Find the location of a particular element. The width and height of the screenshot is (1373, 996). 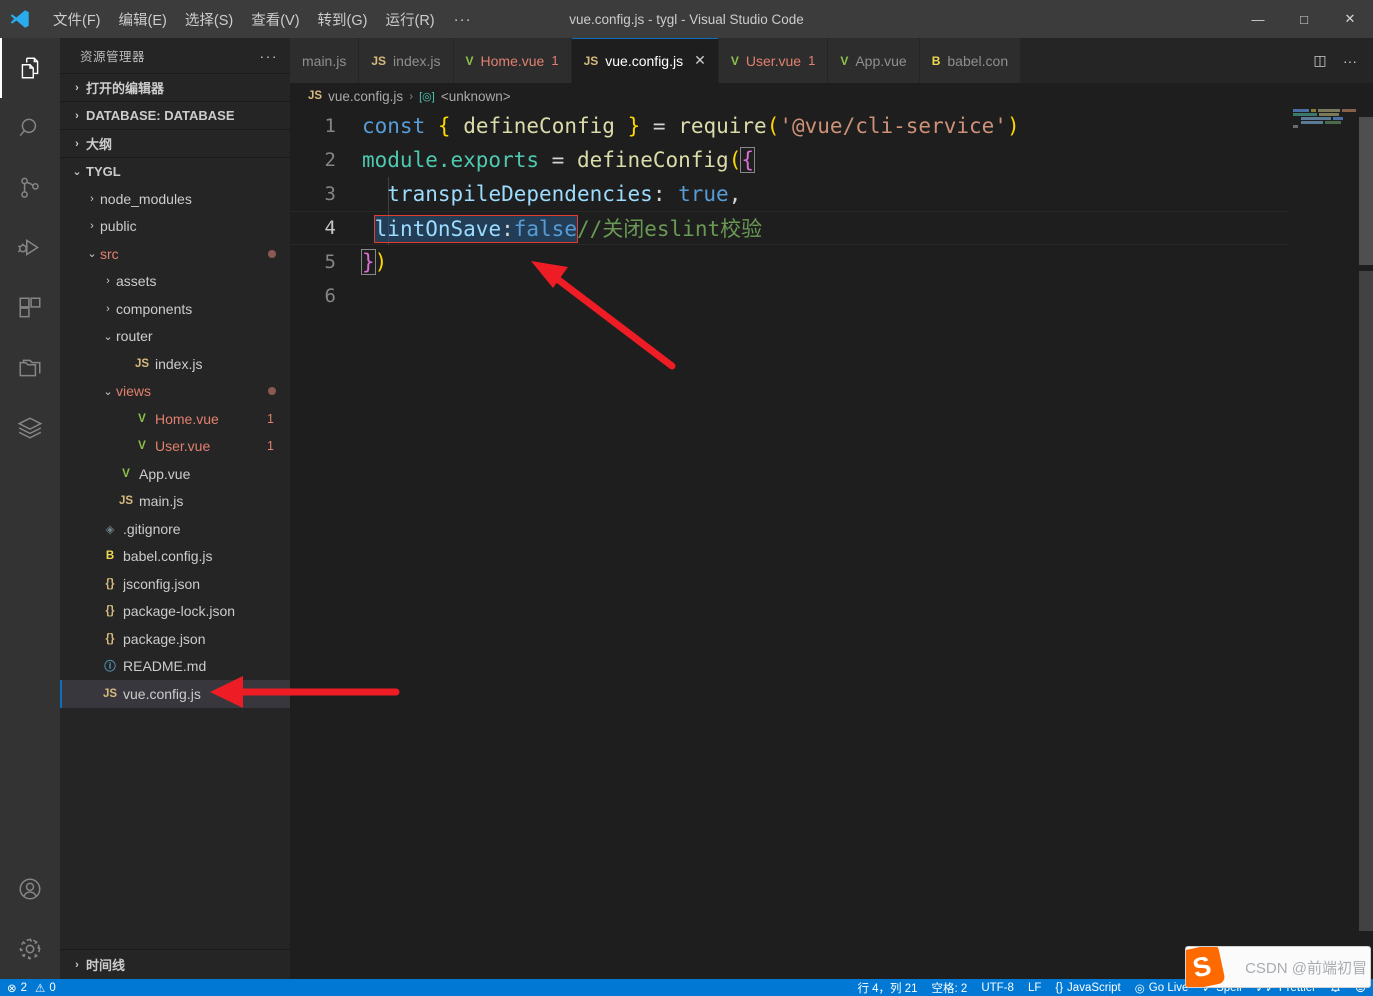

tree-item-jsconfig-json: {} jsconfig.json is located at coordinates (175, 584).